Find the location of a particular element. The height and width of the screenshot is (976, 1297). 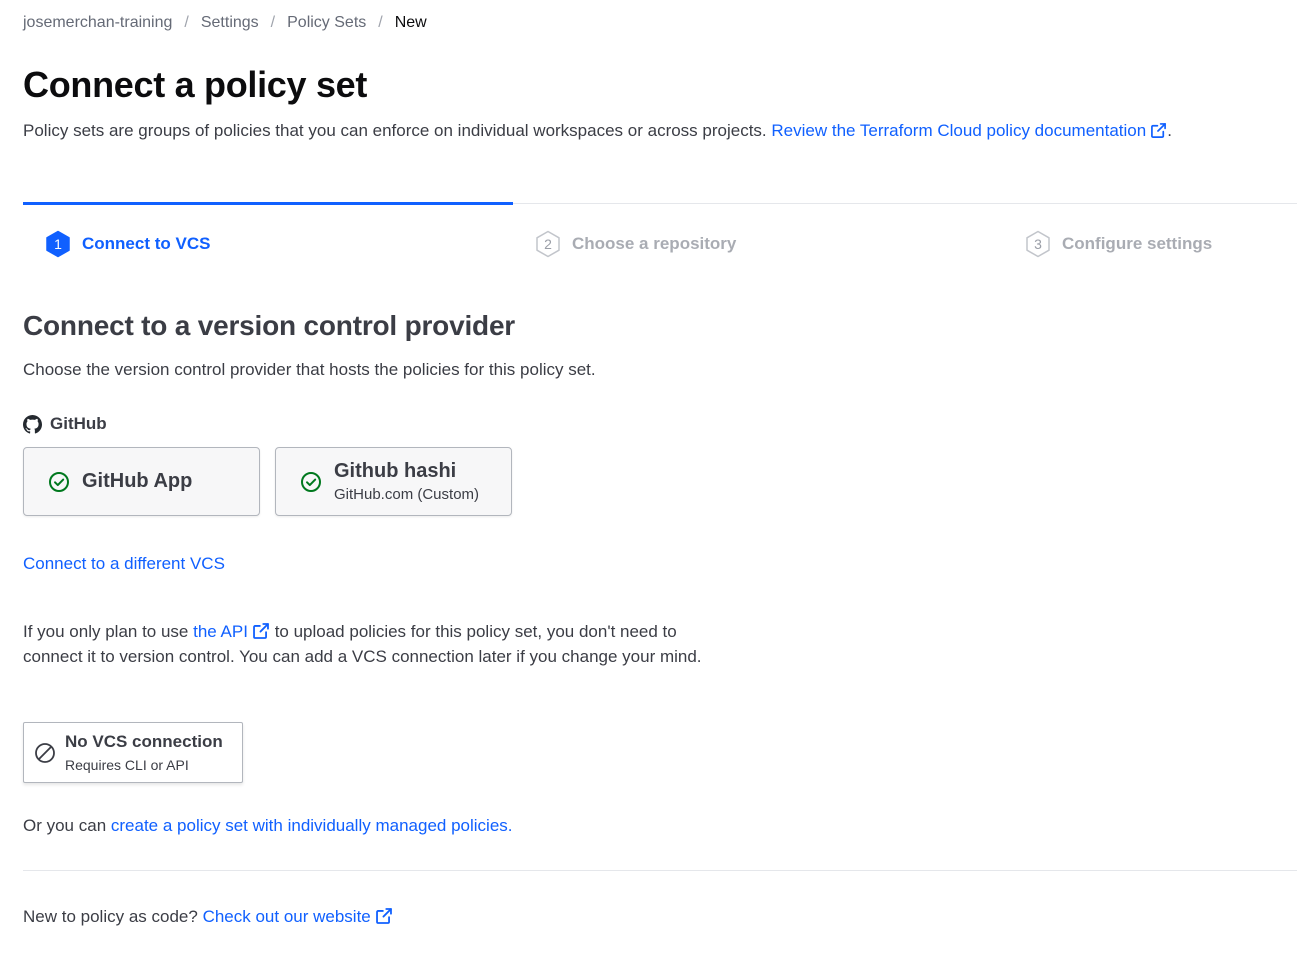

step-number: 1 is located at coordinates (58, 244).